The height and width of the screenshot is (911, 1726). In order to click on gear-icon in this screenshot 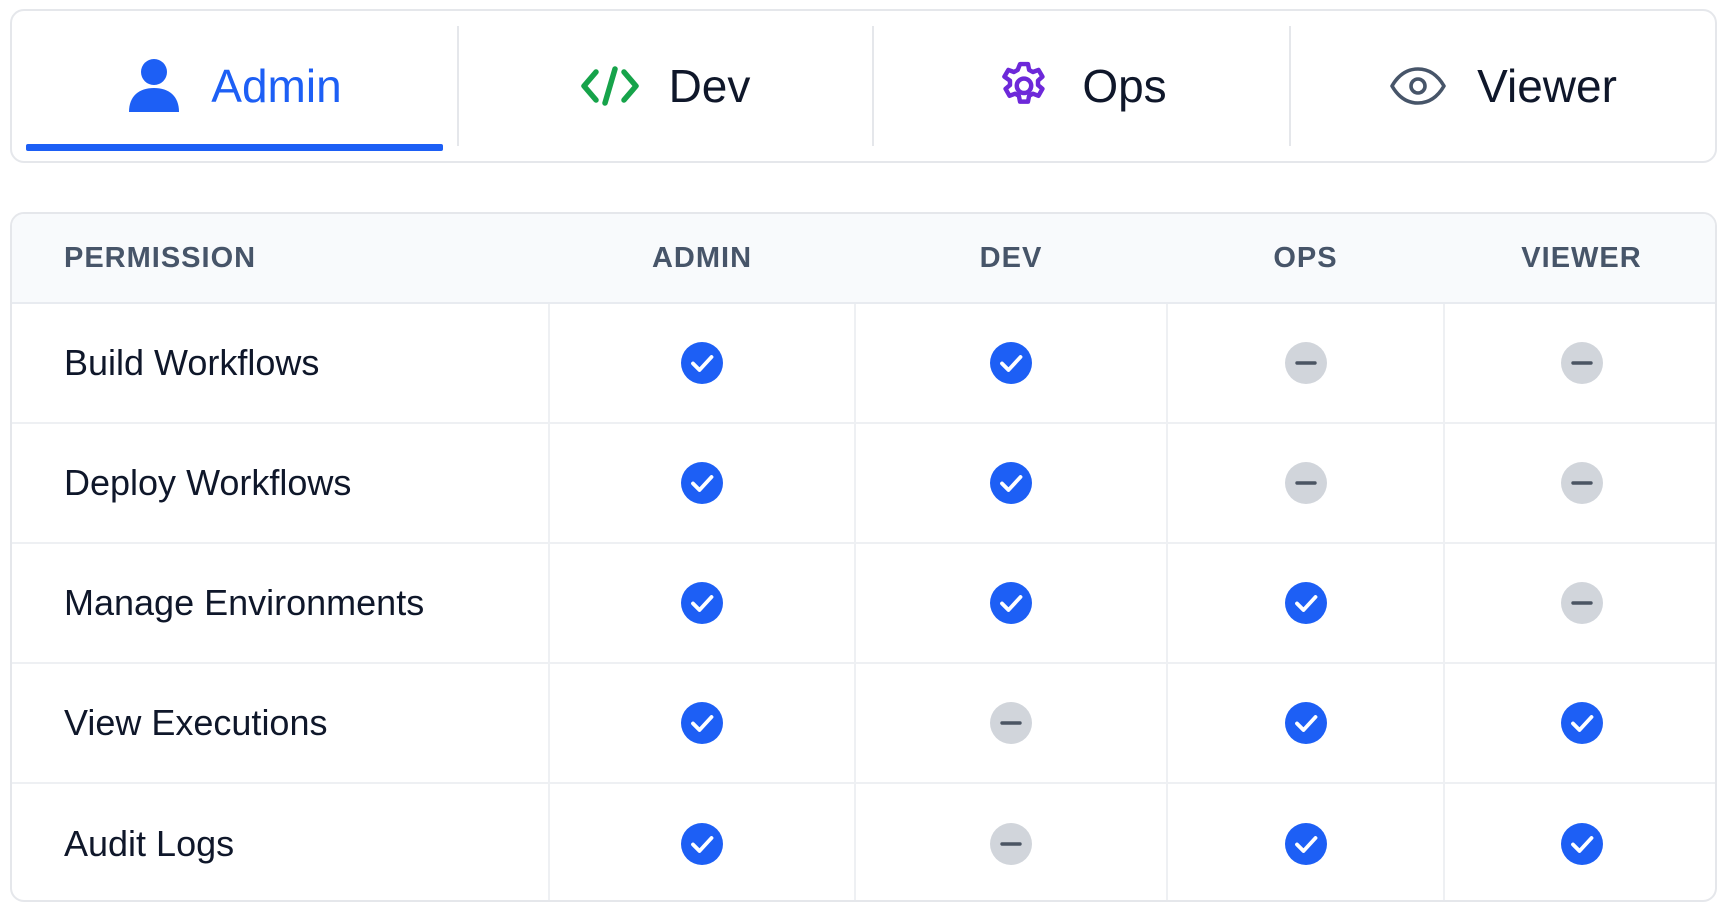, I will do `click(1024, 86)`.